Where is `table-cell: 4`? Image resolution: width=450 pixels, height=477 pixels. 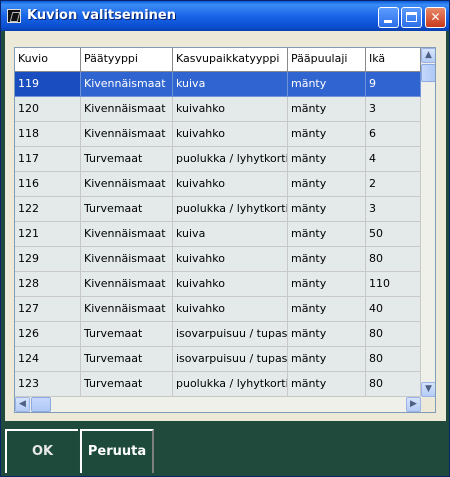 table-cell: 4 is located at coordinates (393, 159).